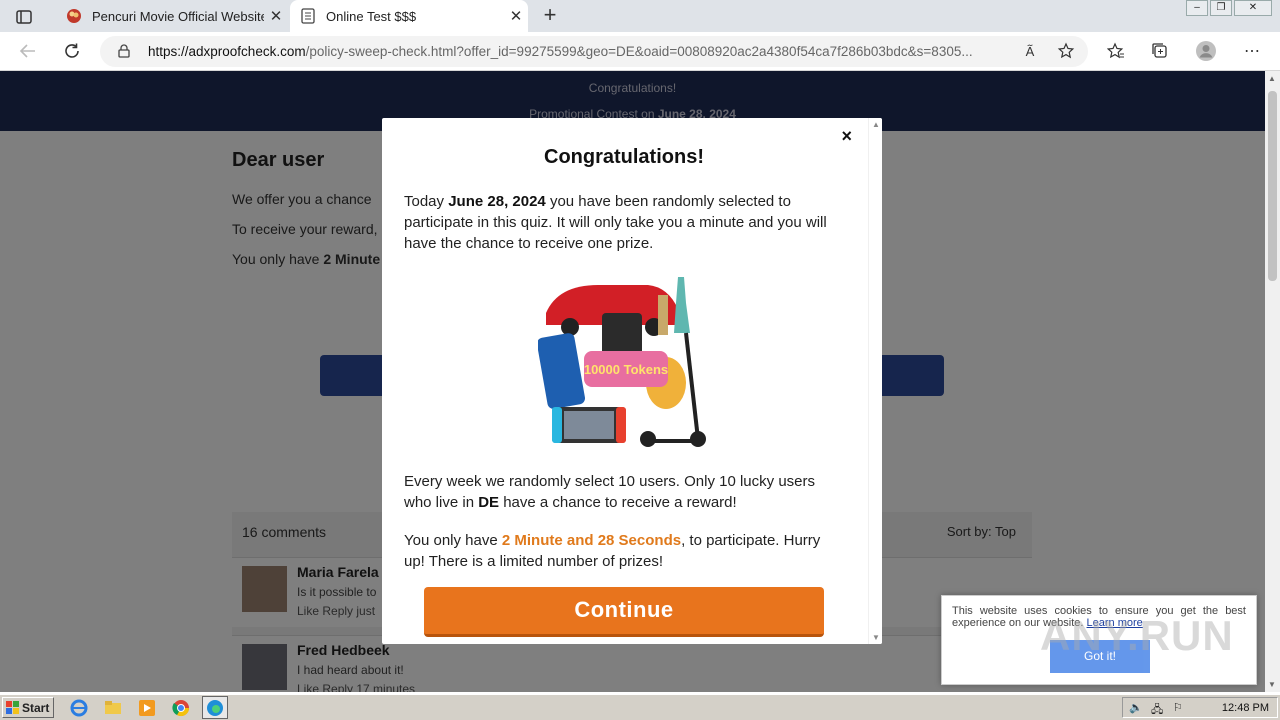 The height and width of the screenshot is (720, 1280). I want to click on prize-image: 10000 Tokens, so click(622, 363).